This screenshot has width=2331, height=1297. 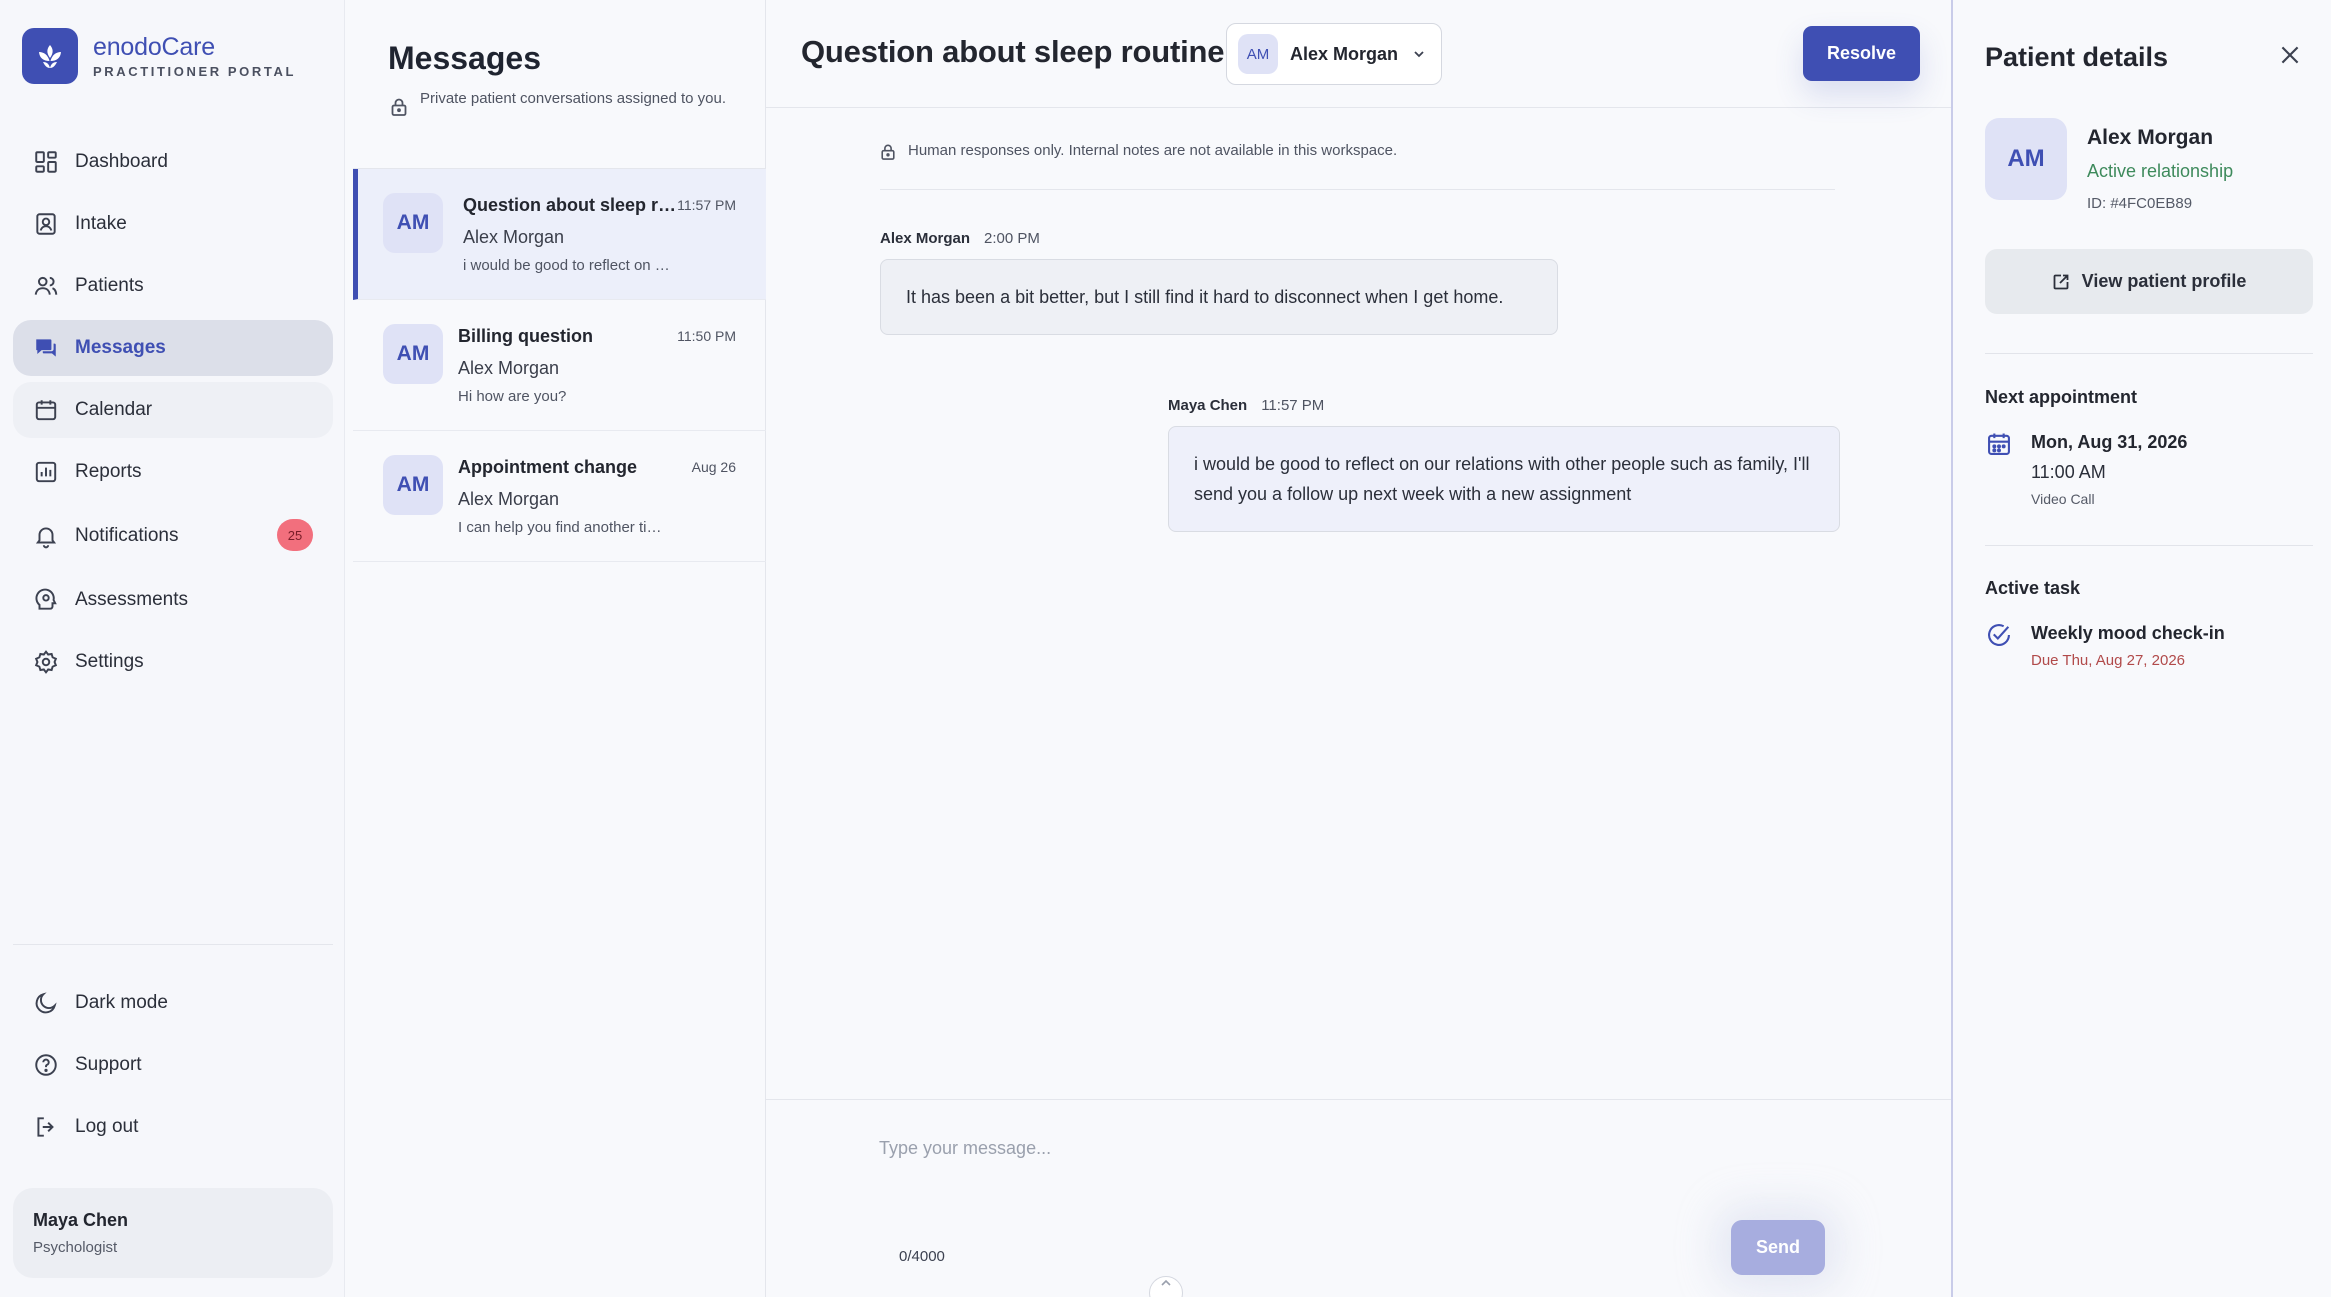 What do you see at coordinates (2164, 281) in the screenshot?
I see `view-patient-profile-label: View patient profile` at bounding box center [2164, 281].